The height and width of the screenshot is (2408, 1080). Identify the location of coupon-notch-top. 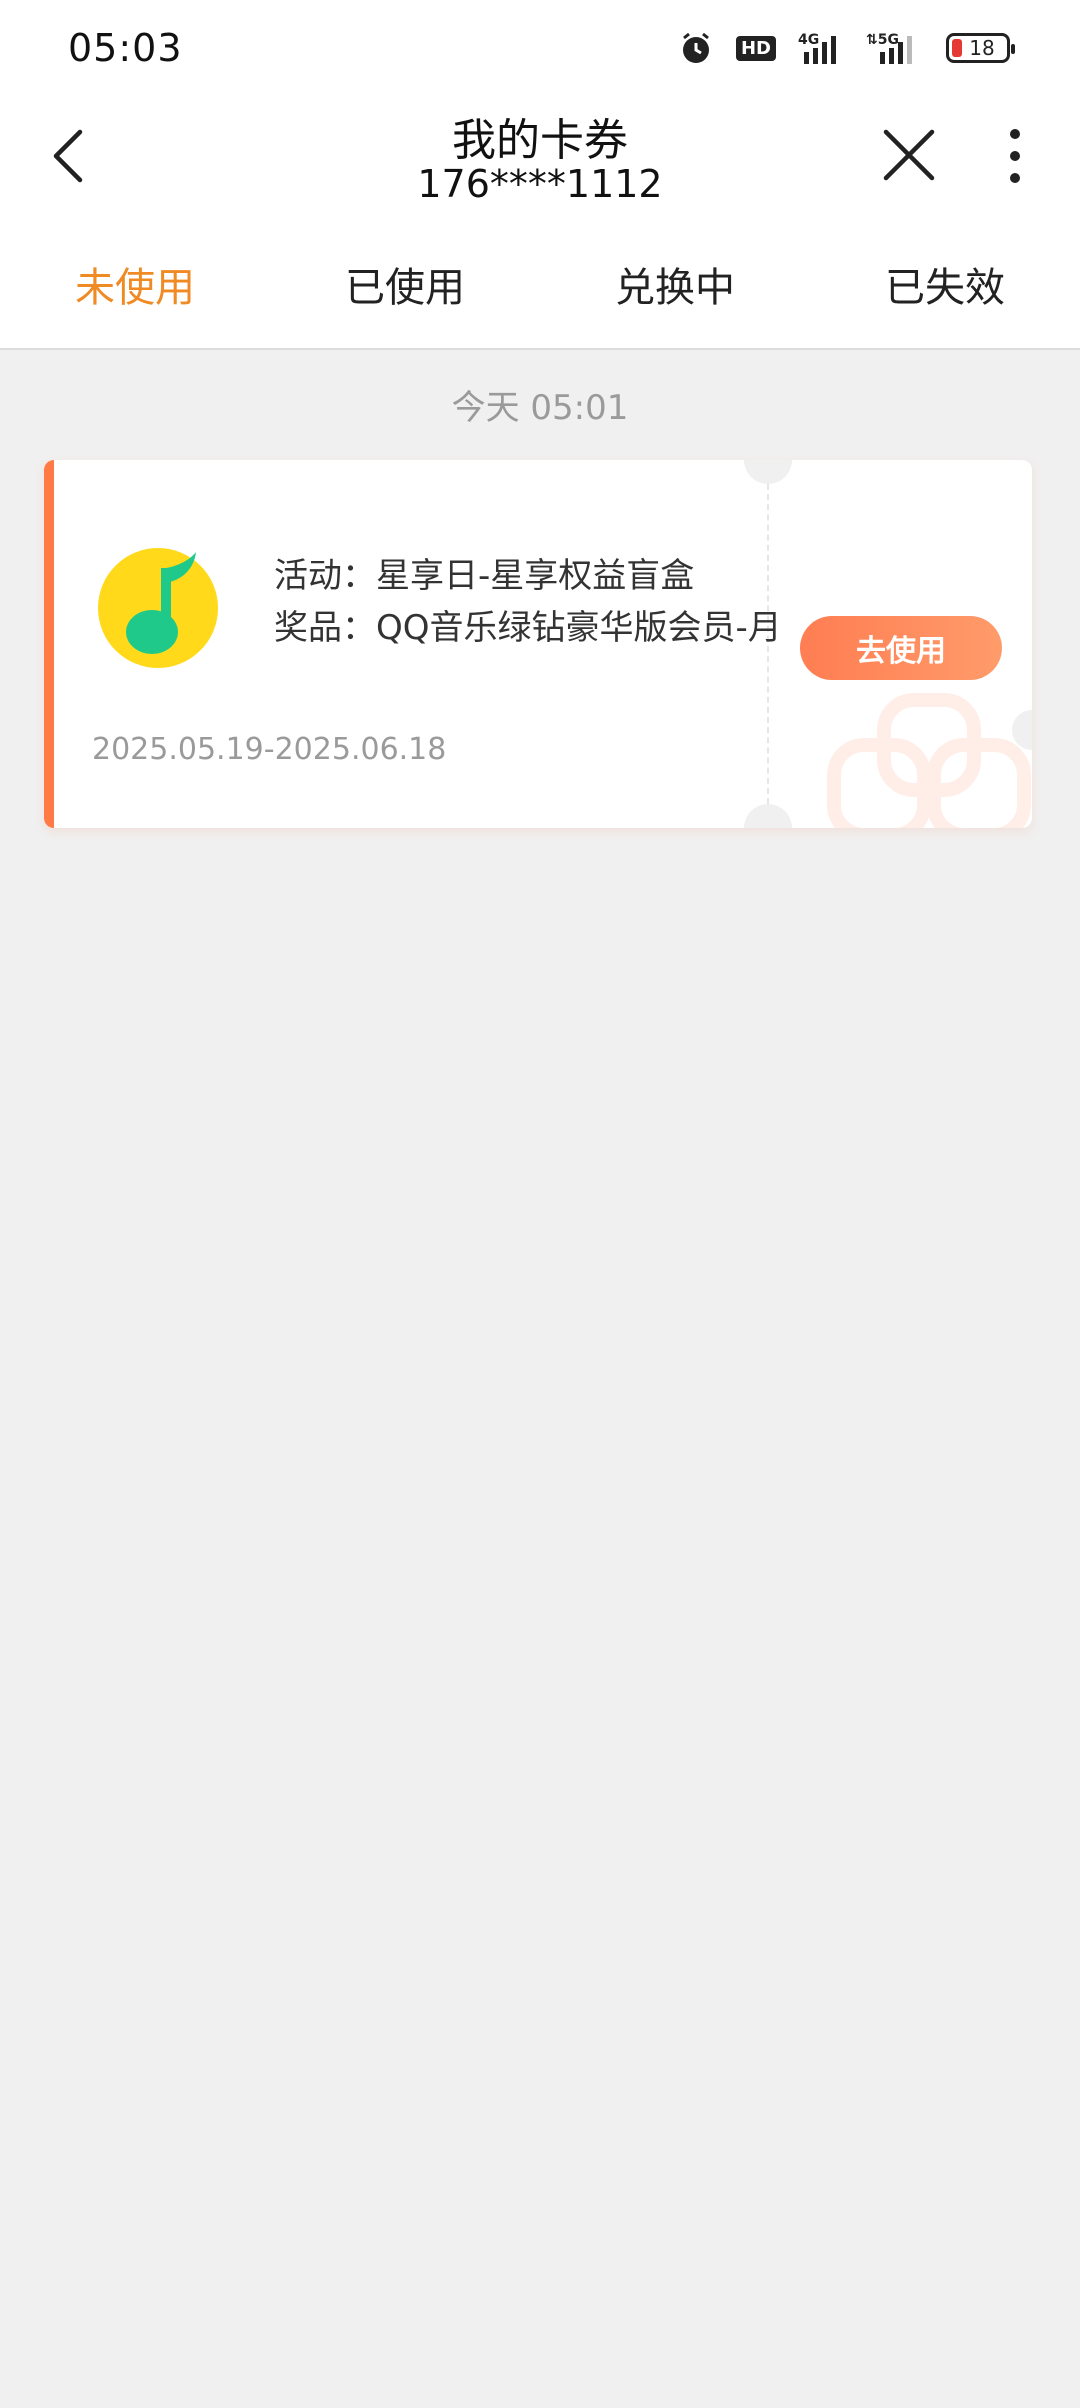
(768, 472).